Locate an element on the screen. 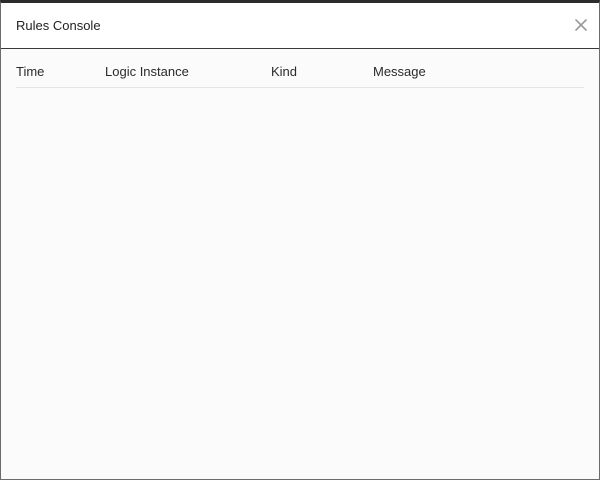 This screenshot has width=600, height=480. close-icon is located at coordinates (581, 25).